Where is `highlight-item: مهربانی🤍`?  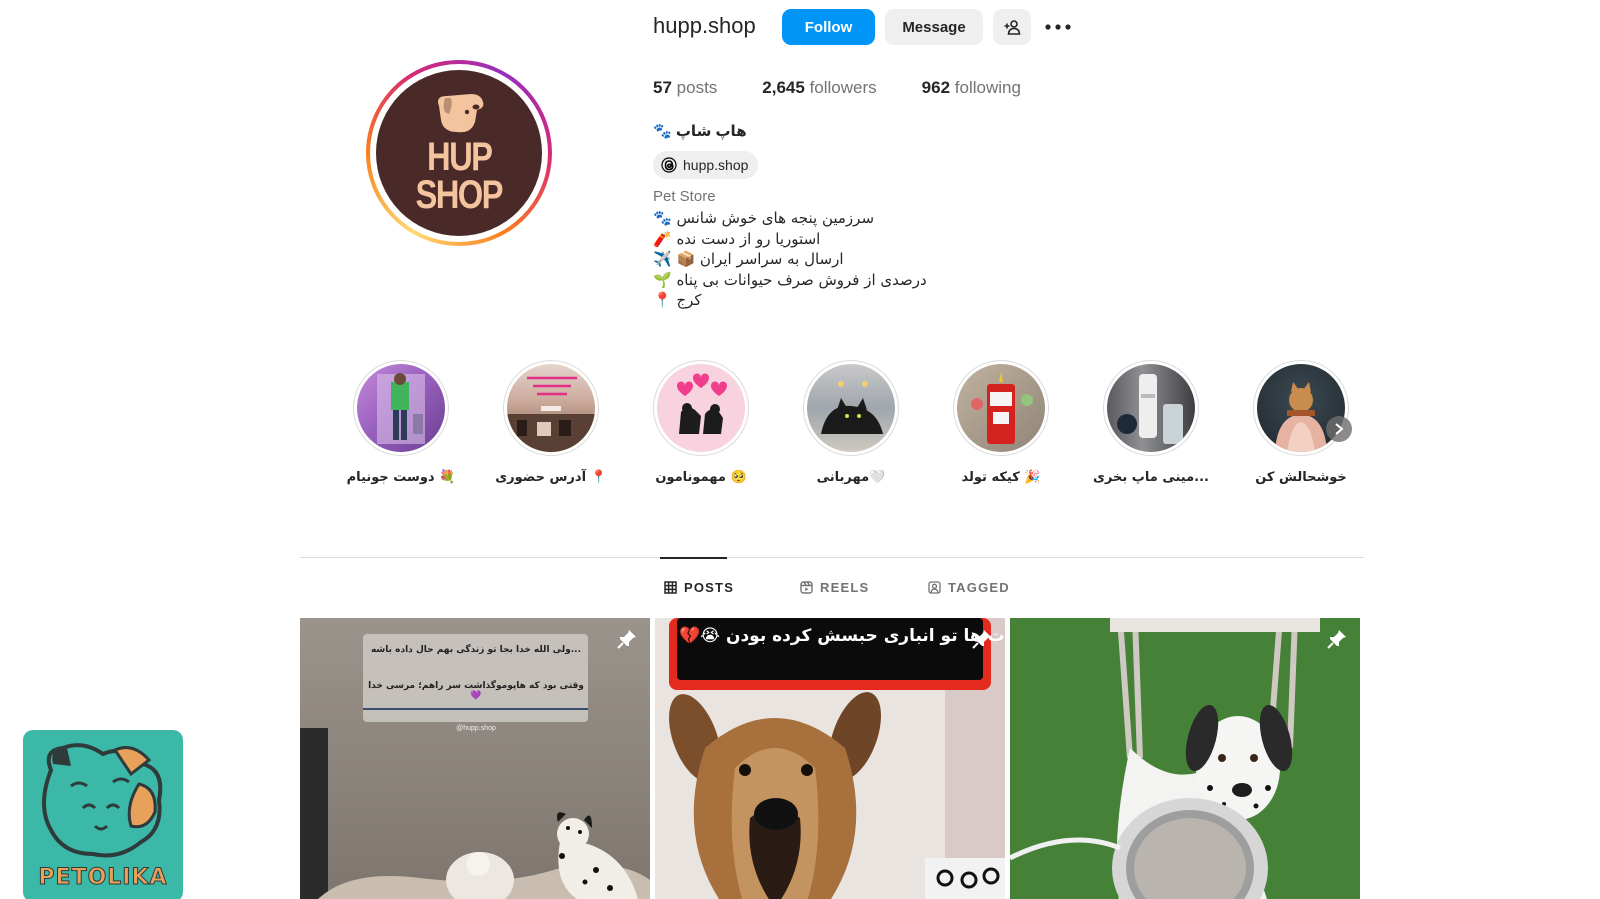 highlight-item: مهربانی🤍 is located at coordinates (851, 422).